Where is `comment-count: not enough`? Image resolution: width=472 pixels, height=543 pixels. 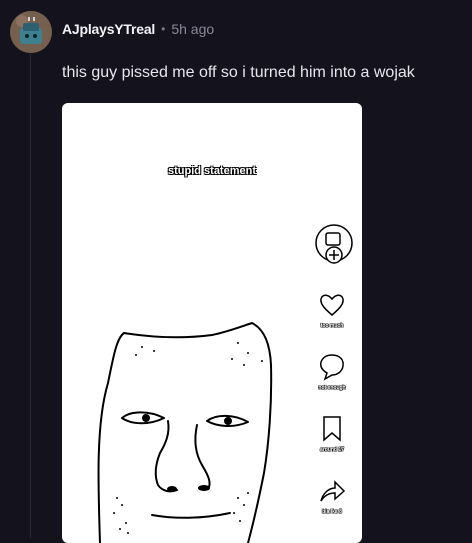
comment-count: not enough is located at coordinates (332, 388).